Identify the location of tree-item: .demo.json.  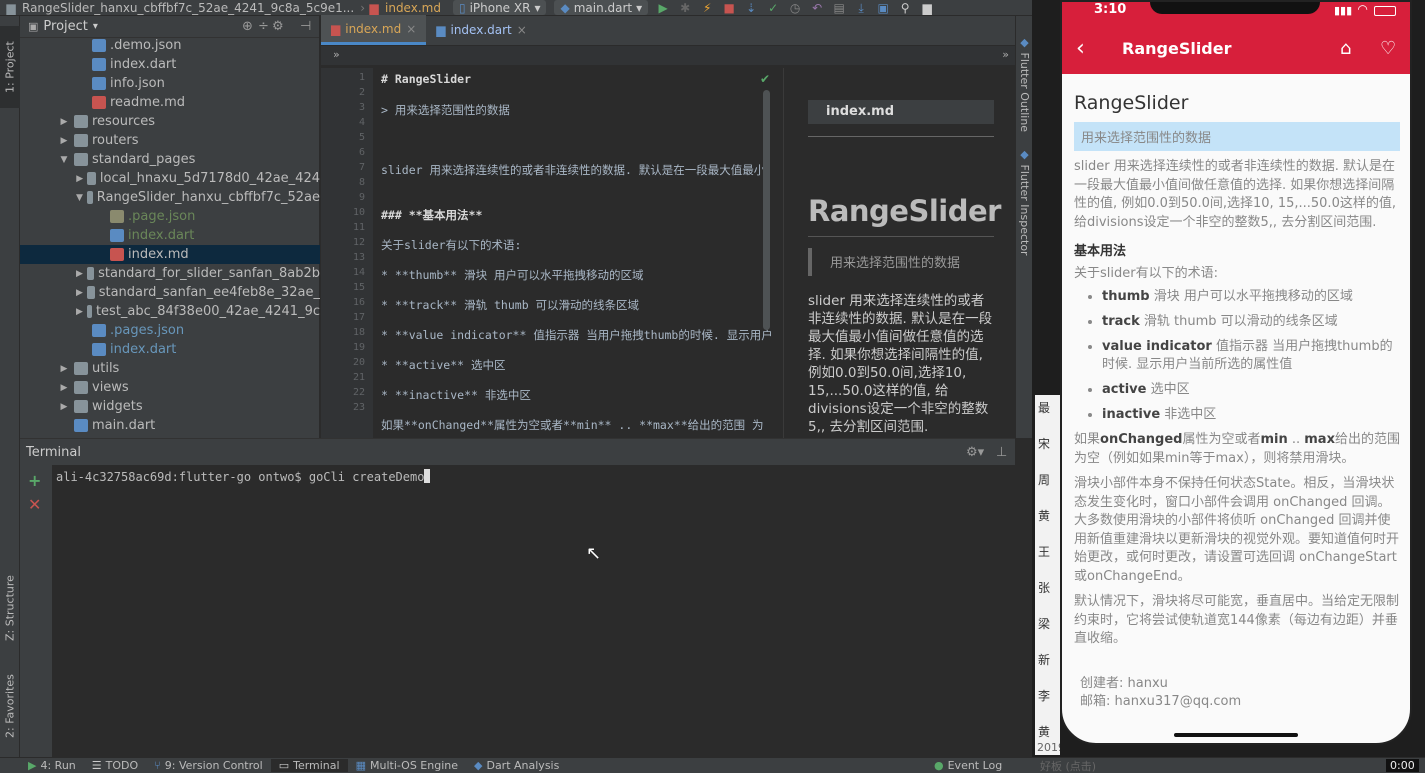
(170, 46).